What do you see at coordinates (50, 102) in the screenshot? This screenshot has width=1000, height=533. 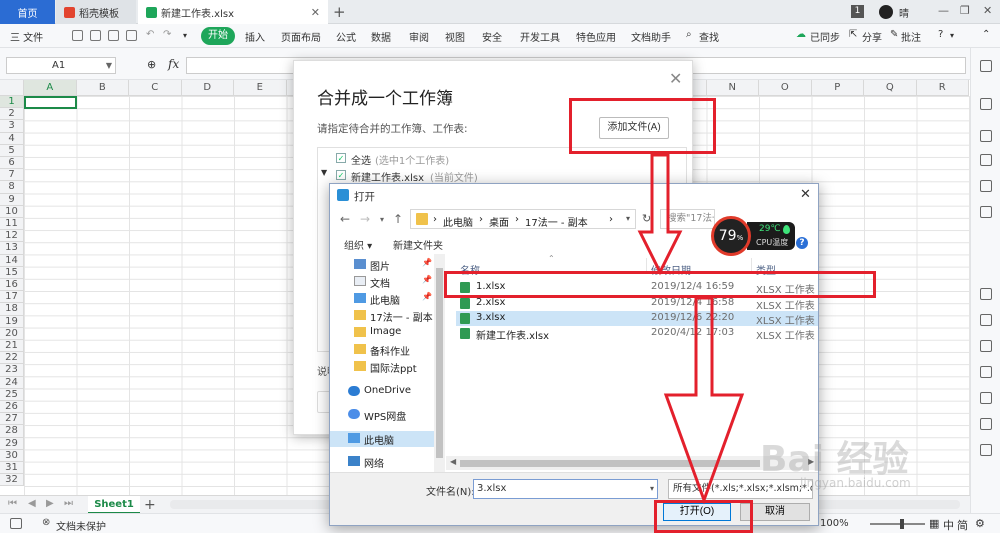 I see `active-cell` at bounding box center [50, 102].